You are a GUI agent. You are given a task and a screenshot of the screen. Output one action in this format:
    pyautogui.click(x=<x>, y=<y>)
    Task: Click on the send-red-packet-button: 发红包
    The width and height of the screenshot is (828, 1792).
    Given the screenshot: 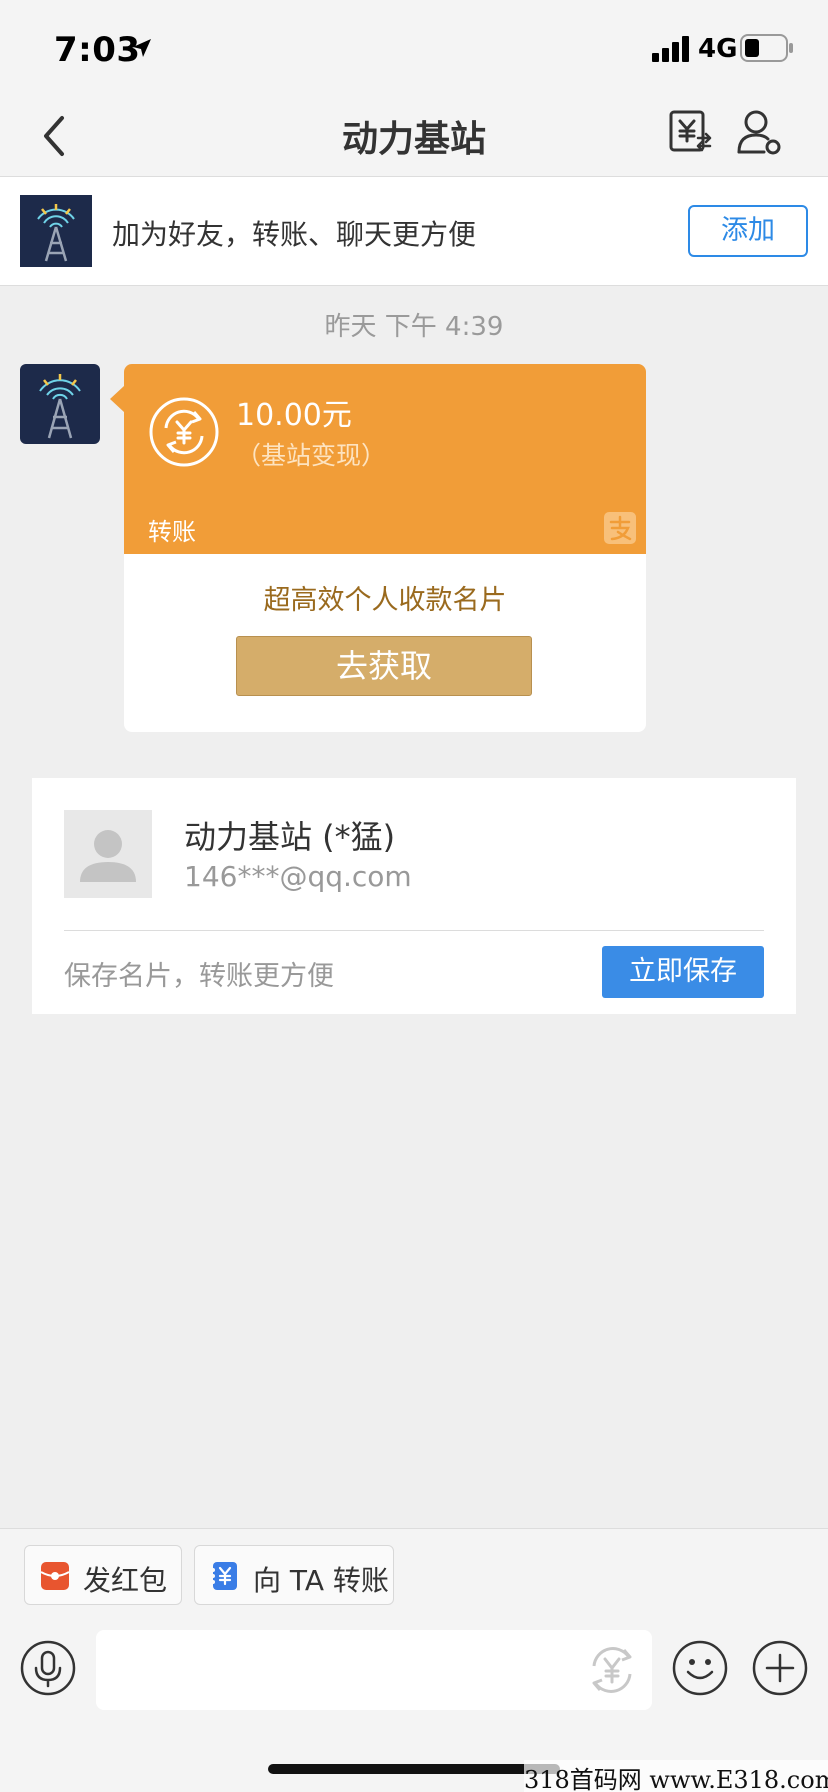 What is the action you would take?
    pyautogui.click(x=103, y=1575)
    